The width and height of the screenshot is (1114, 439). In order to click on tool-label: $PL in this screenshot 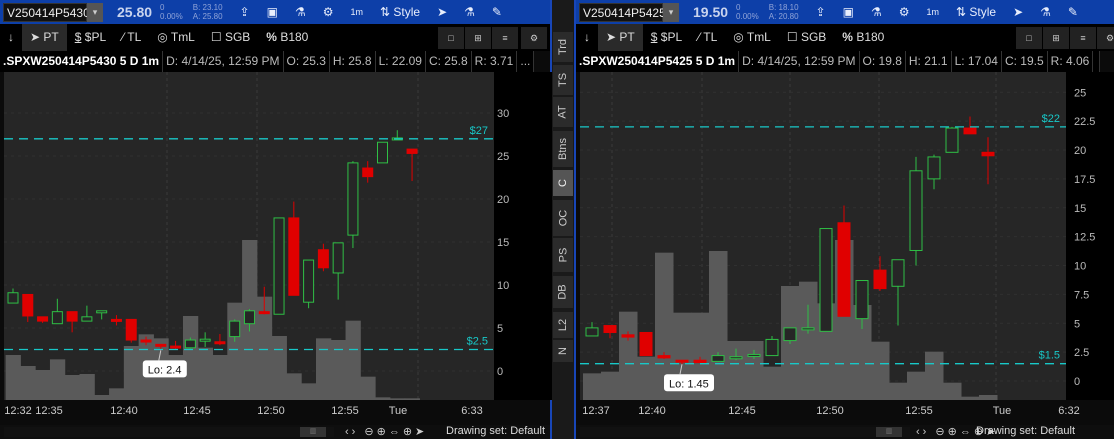, I will do `click(671, 37)`.